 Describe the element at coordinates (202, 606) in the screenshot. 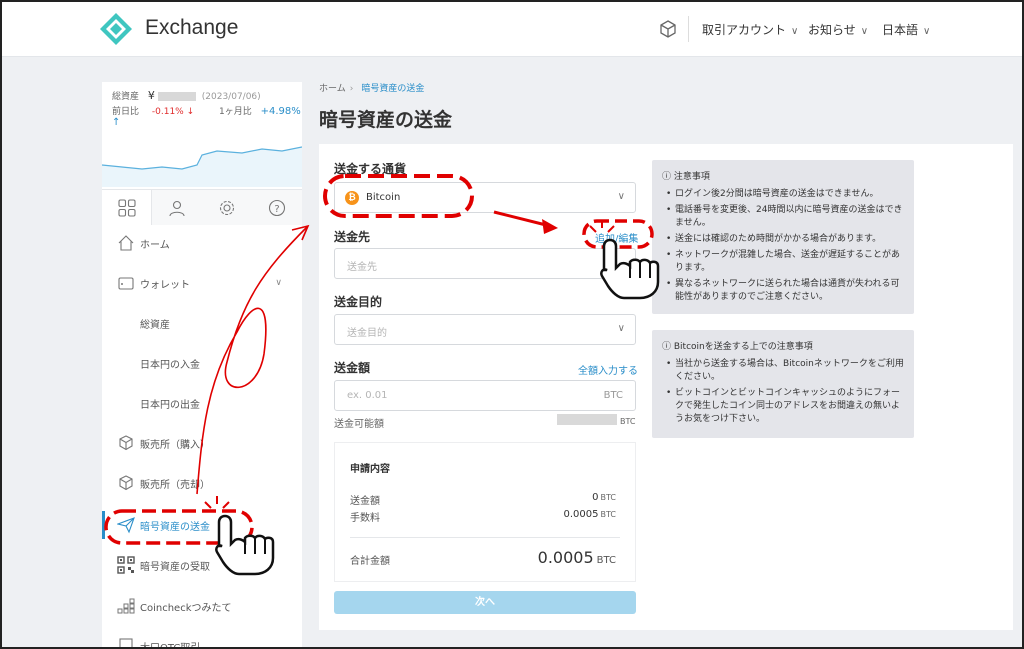

I see `sidebar-item-tsumitate: Coincheckつみたて` at that location.